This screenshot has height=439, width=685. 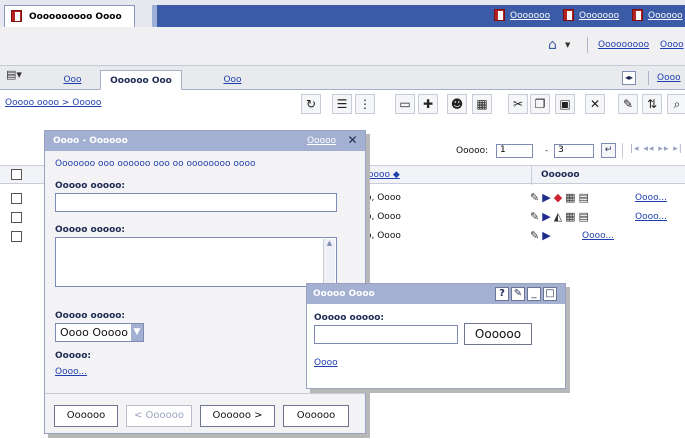 I want to click on delete-icon: ✕, so click(x=595, y=104).